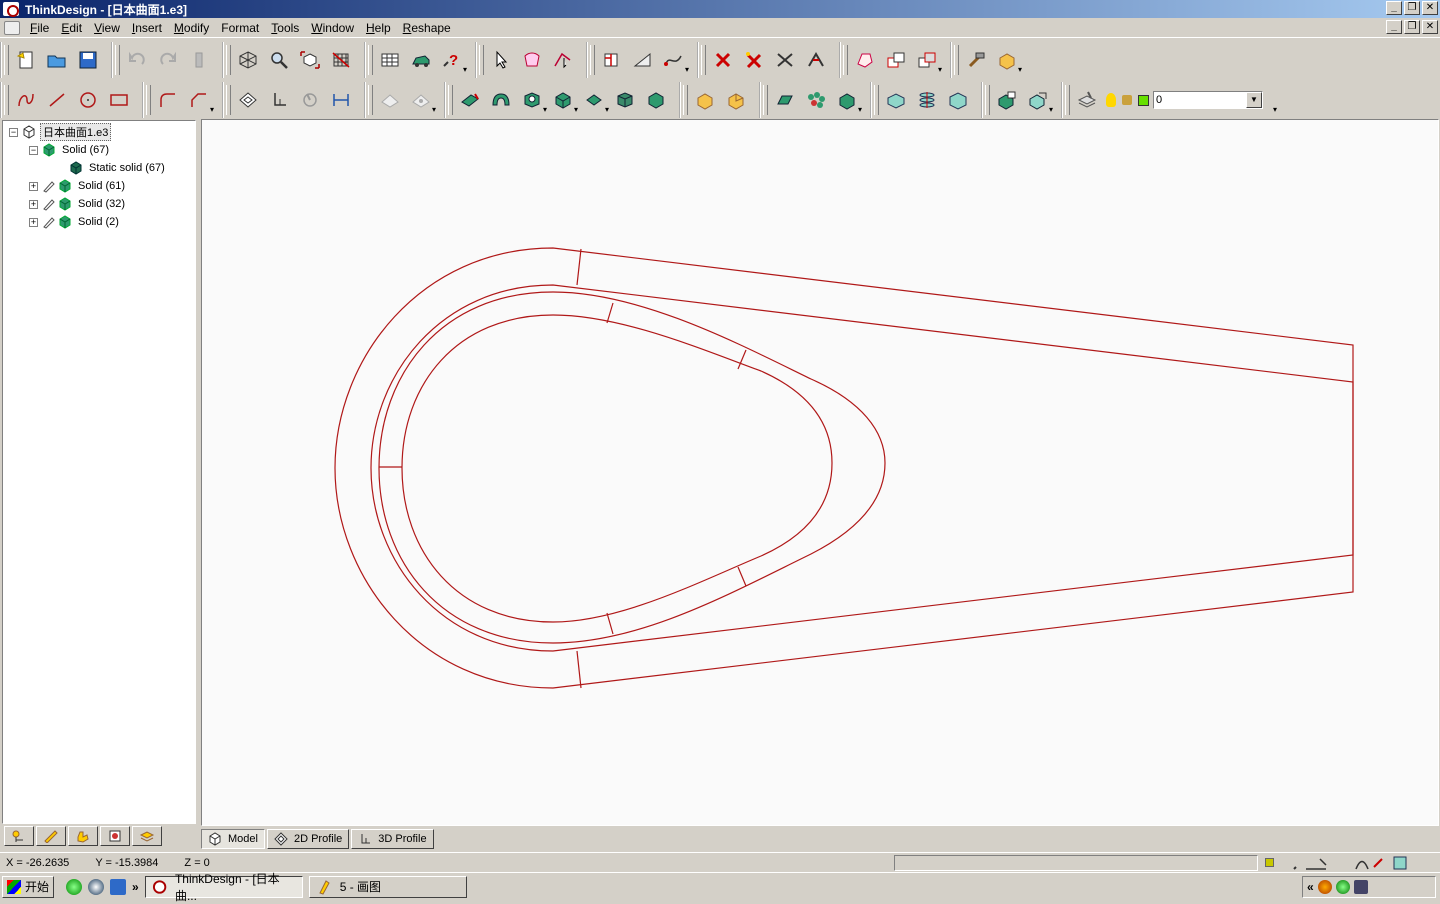 This screenshot has height=904, width=1440. I want to click on menu-edit: Edit, so click(71, 28).